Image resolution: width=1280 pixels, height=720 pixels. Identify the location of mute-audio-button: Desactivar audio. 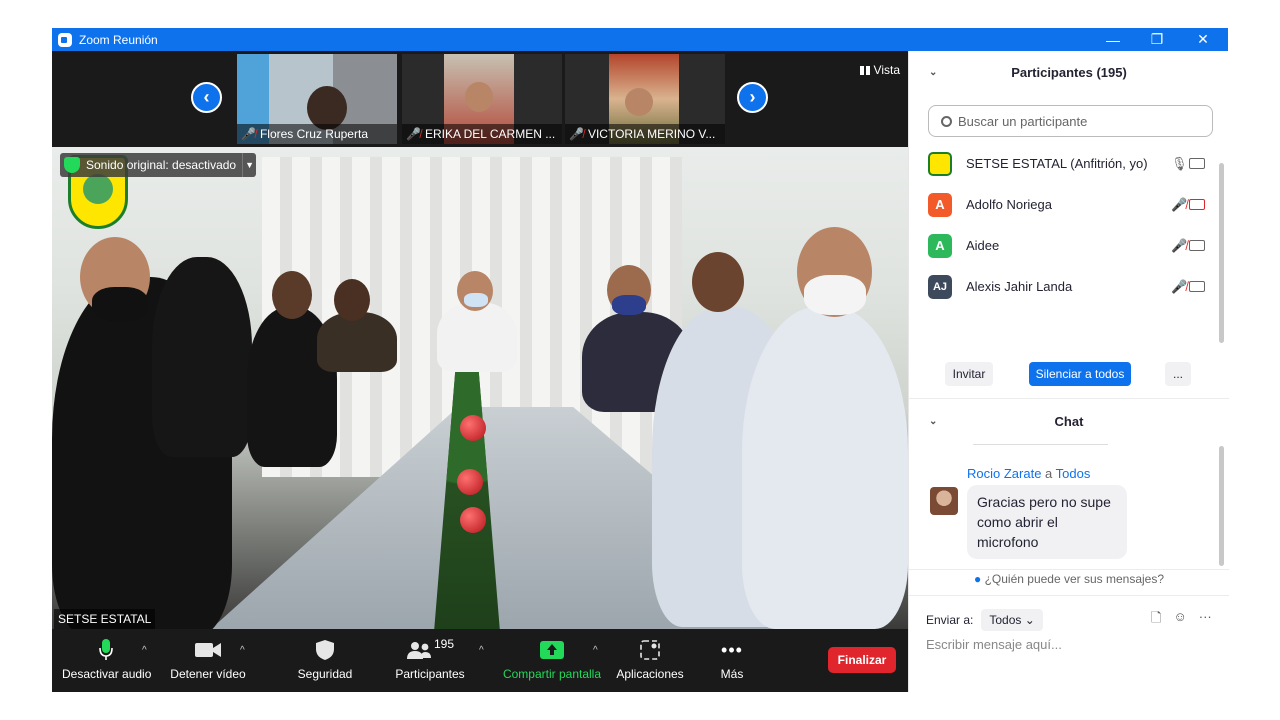
(107, 659).